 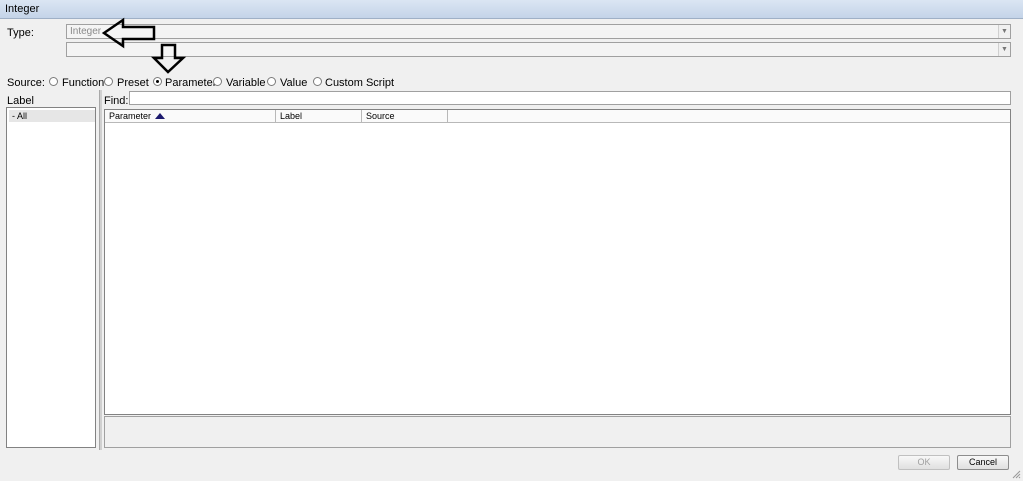 What do you see at coordinates (570, 98) in the screenshot?
I see `find-input` at bounding box center [570, 98].